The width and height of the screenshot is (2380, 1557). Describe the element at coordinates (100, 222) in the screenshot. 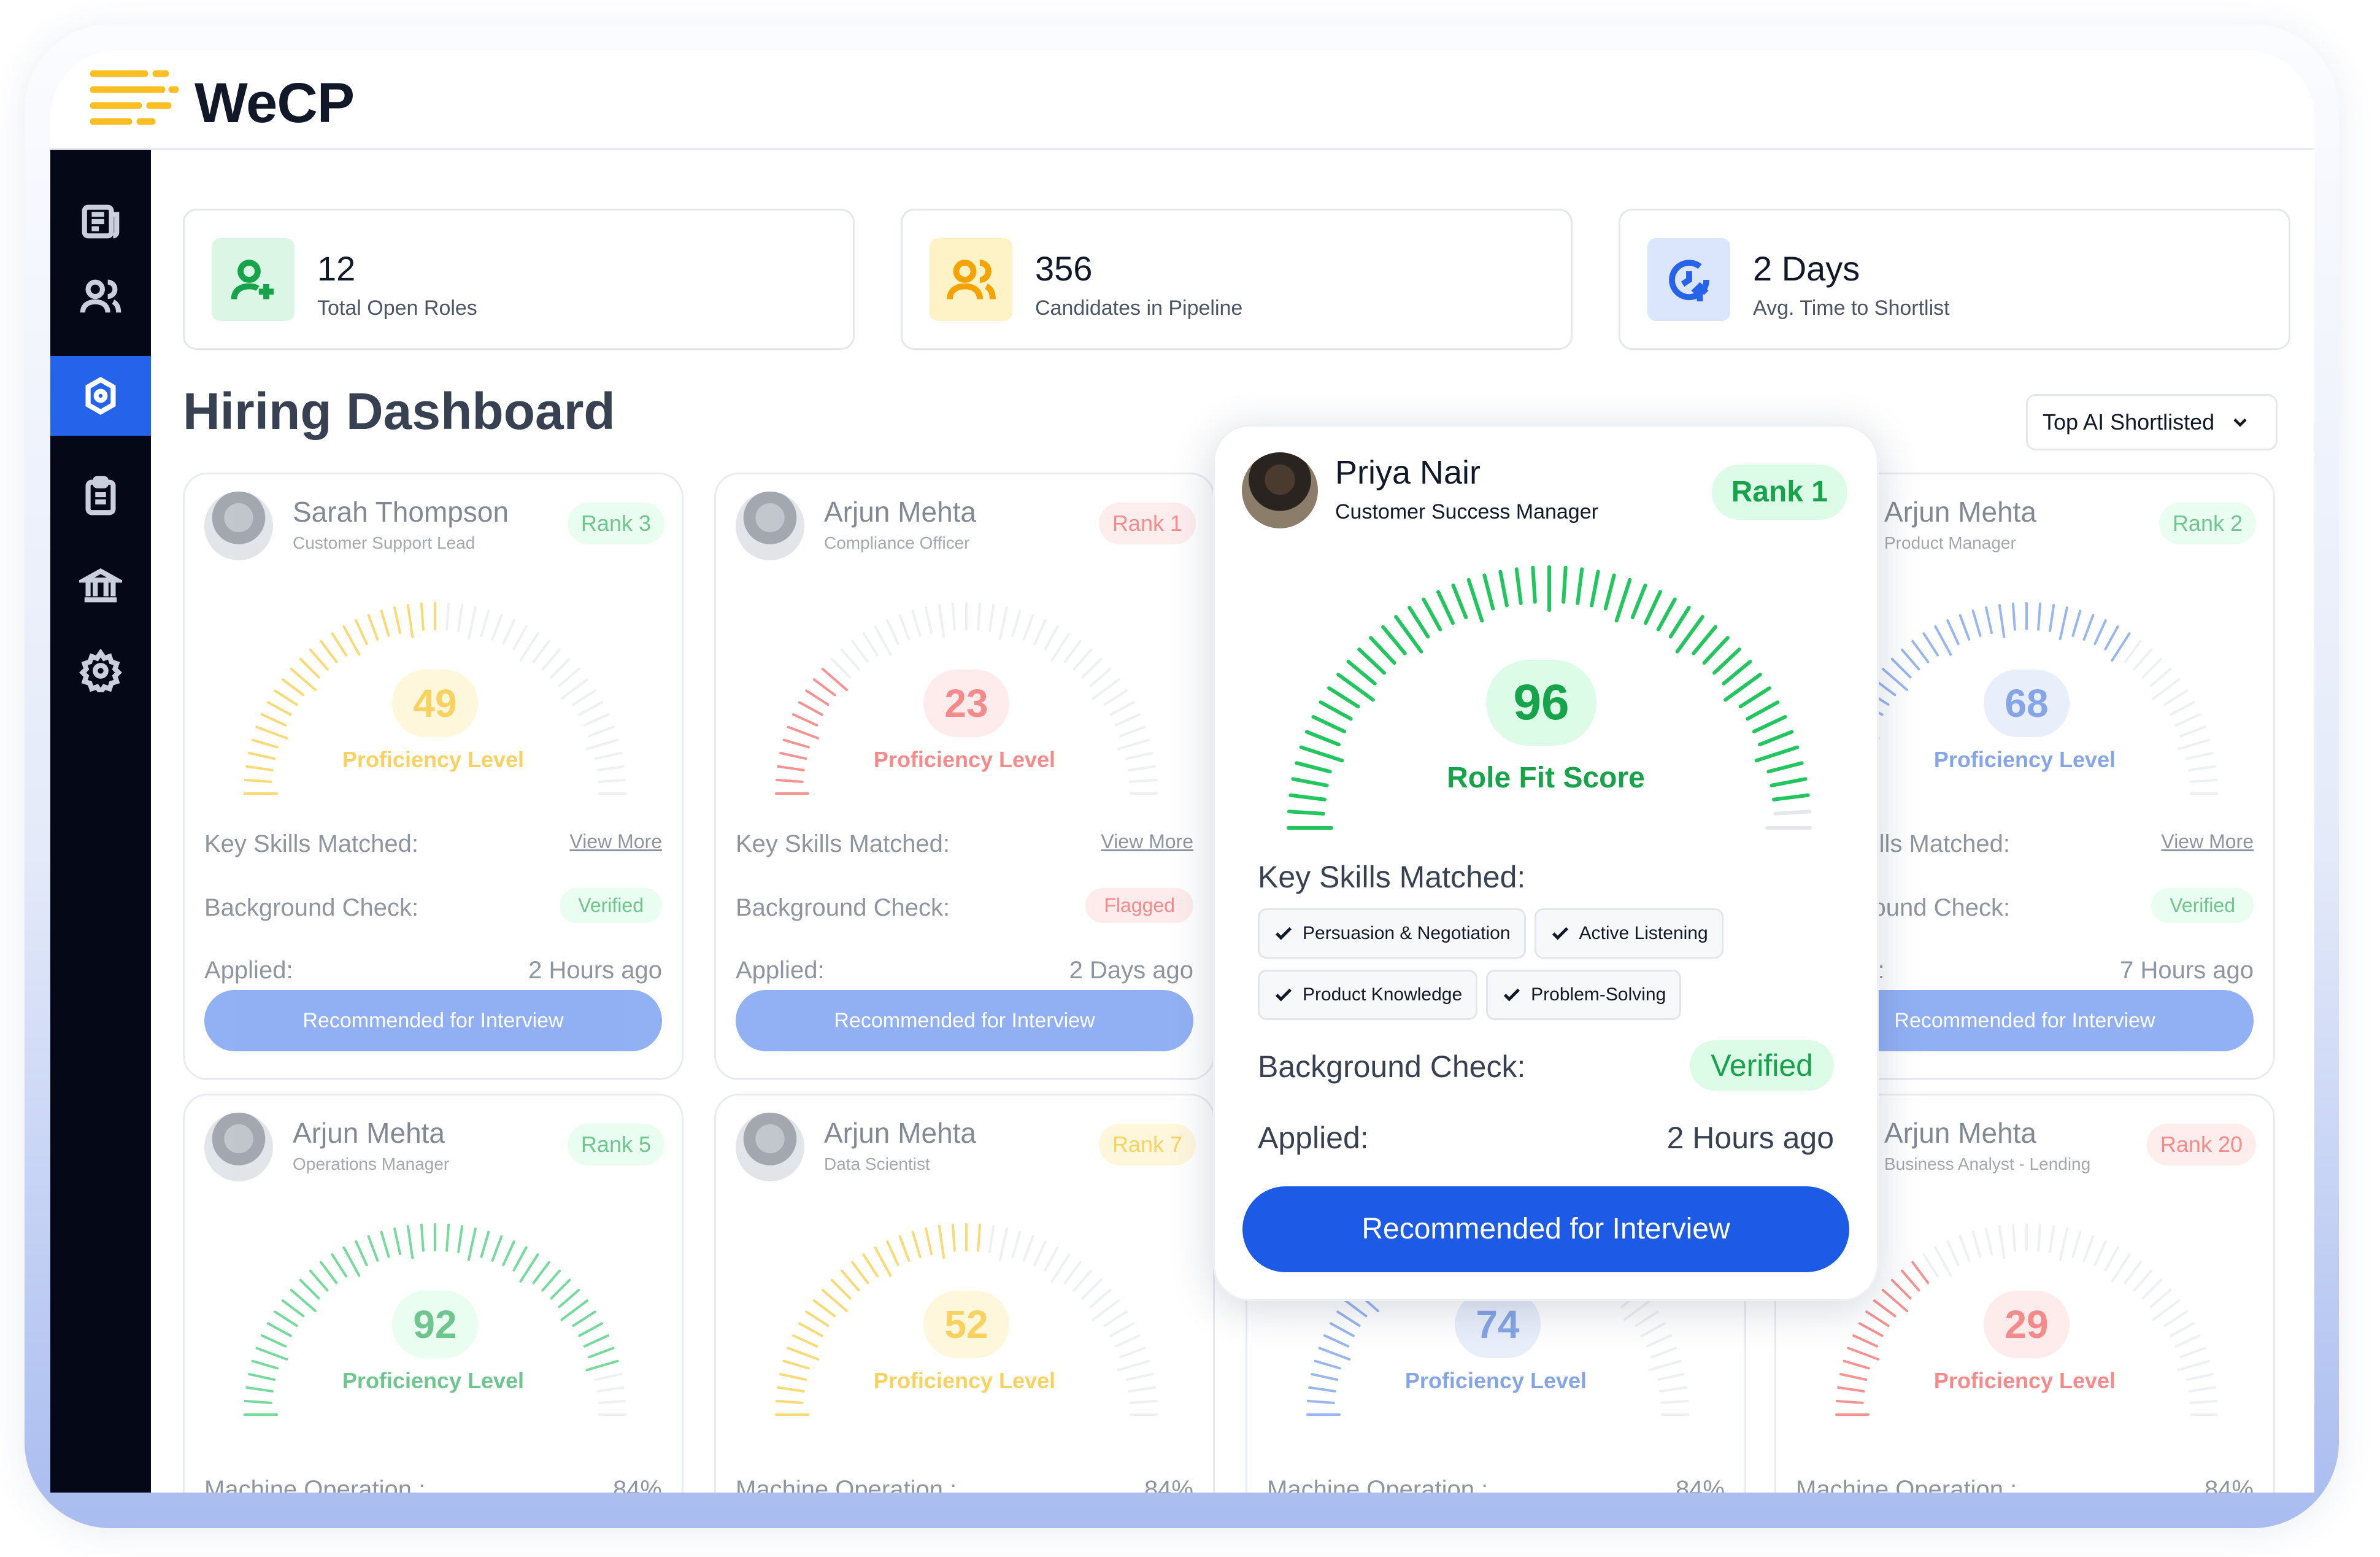

I see `nav-news-icon` at that location.